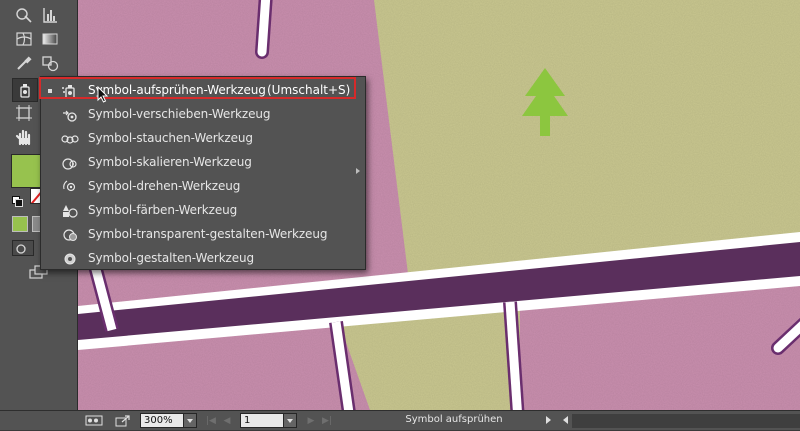  What do you see at coordinates (454, 419) in the screenshot?
I see `current-tool-status: Symbol aufsprühen` at bounding box center [454, 419].